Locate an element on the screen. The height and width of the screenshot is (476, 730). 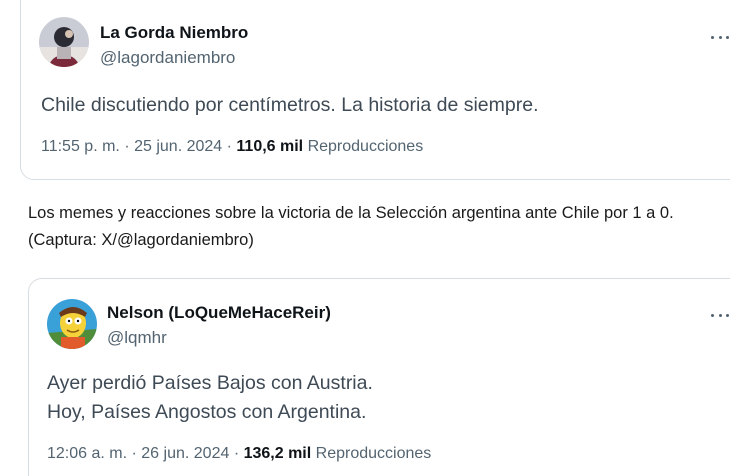
user-handle: @lagordaniembro is located at coordinates (167, 58).